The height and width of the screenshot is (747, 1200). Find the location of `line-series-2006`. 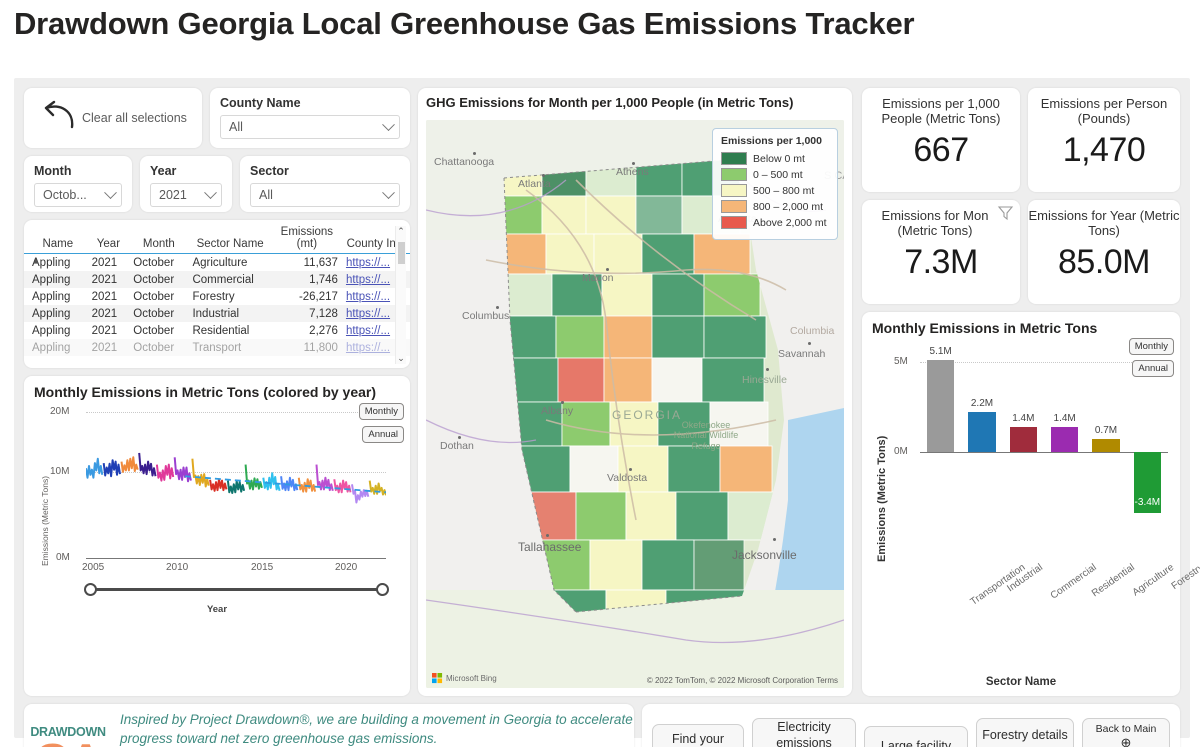

line-series-2006 is located at coordinates (111, 468).